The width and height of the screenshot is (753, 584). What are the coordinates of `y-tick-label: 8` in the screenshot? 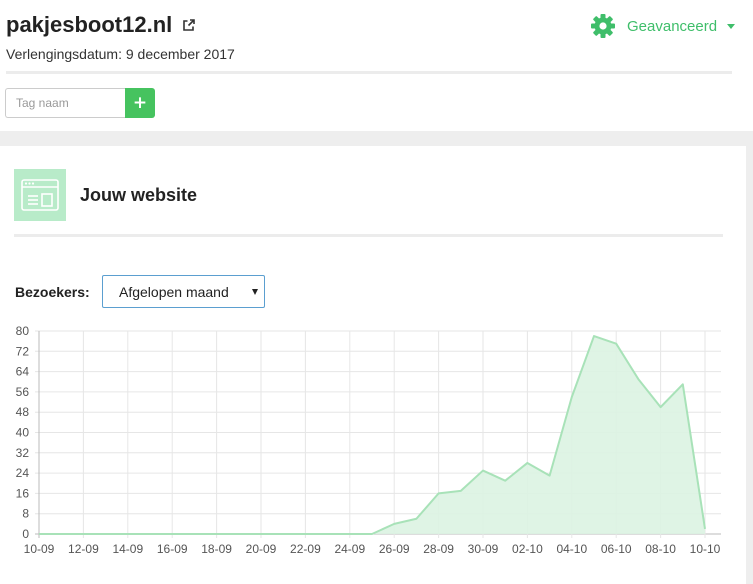 It's located at (25, 514).